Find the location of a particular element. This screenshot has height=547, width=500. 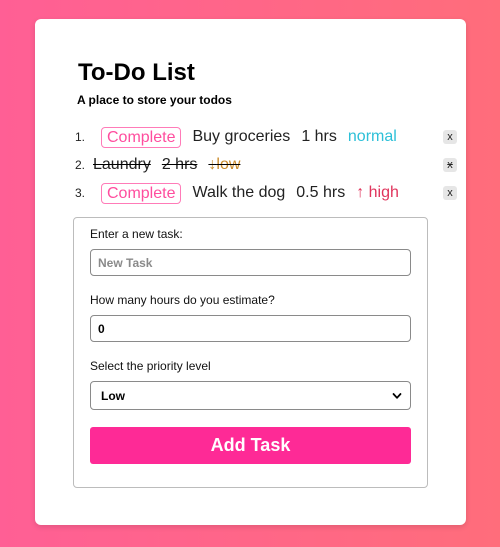

hours-input-label: How many hours do you estimate? is located at coordinates (182, 300).